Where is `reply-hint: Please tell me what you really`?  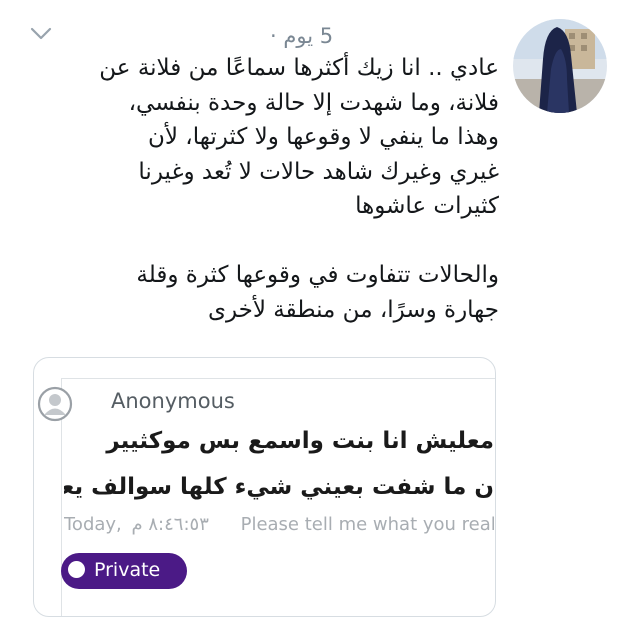
reply-hint: Please tell me what you really is located at coordinates (367, 524).